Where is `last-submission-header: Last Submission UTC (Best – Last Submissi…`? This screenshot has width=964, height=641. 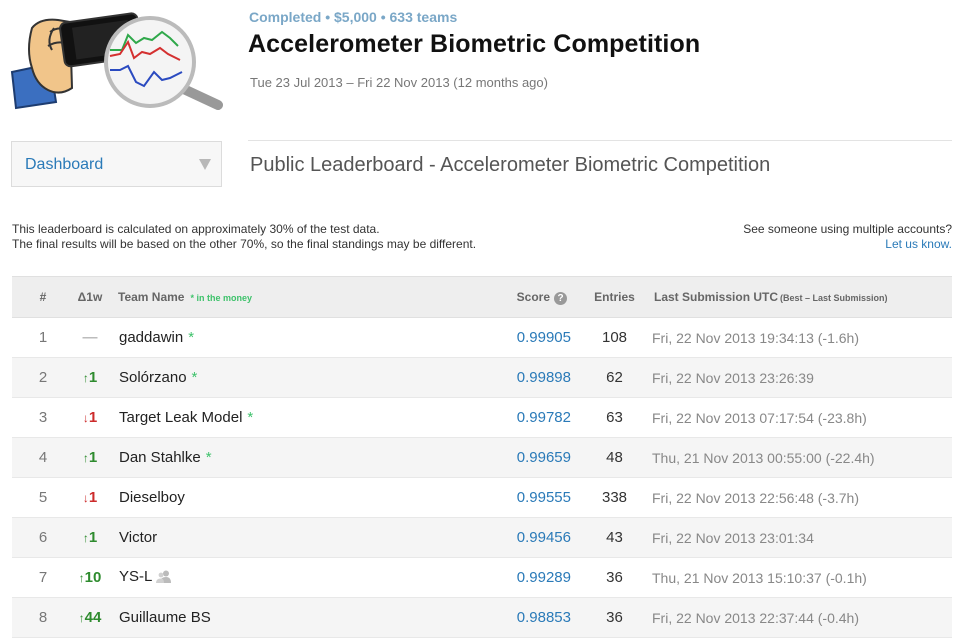 last-submission-header: Last Submission UTC (Best – Last Submissi… is located at coordinates (797, 297).